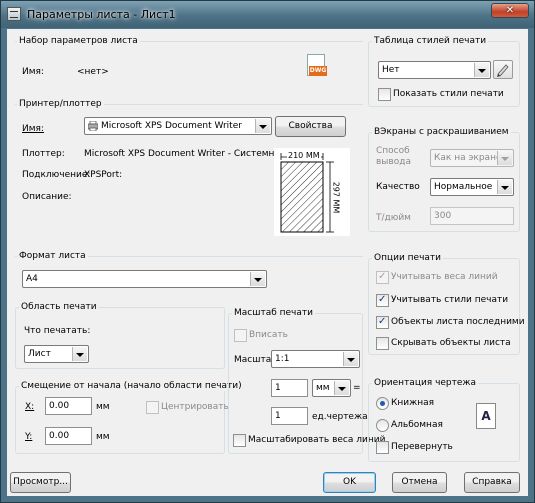 This screenshot has height=503, width=535. Describe the element at coordinates (261, 335) in the screenshot. I see `fit-to-paper-checkbox: Вписать` at that location.